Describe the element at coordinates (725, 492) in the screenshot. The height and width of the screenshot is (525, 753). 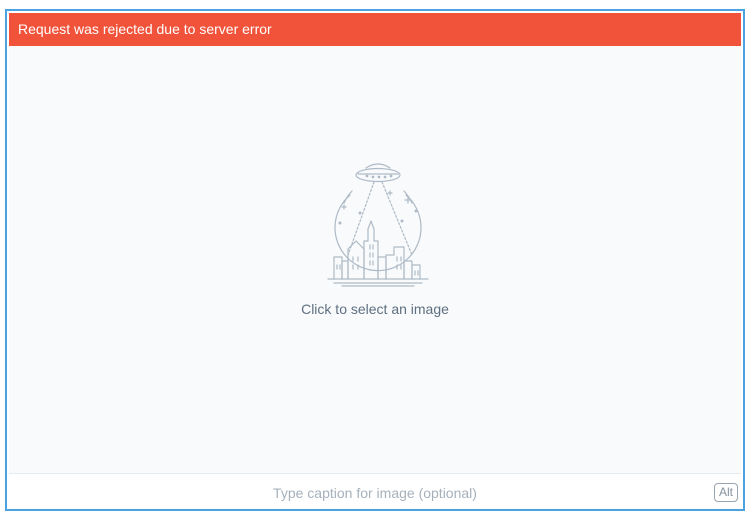
I see `alt-text-button: Alt` at that location.